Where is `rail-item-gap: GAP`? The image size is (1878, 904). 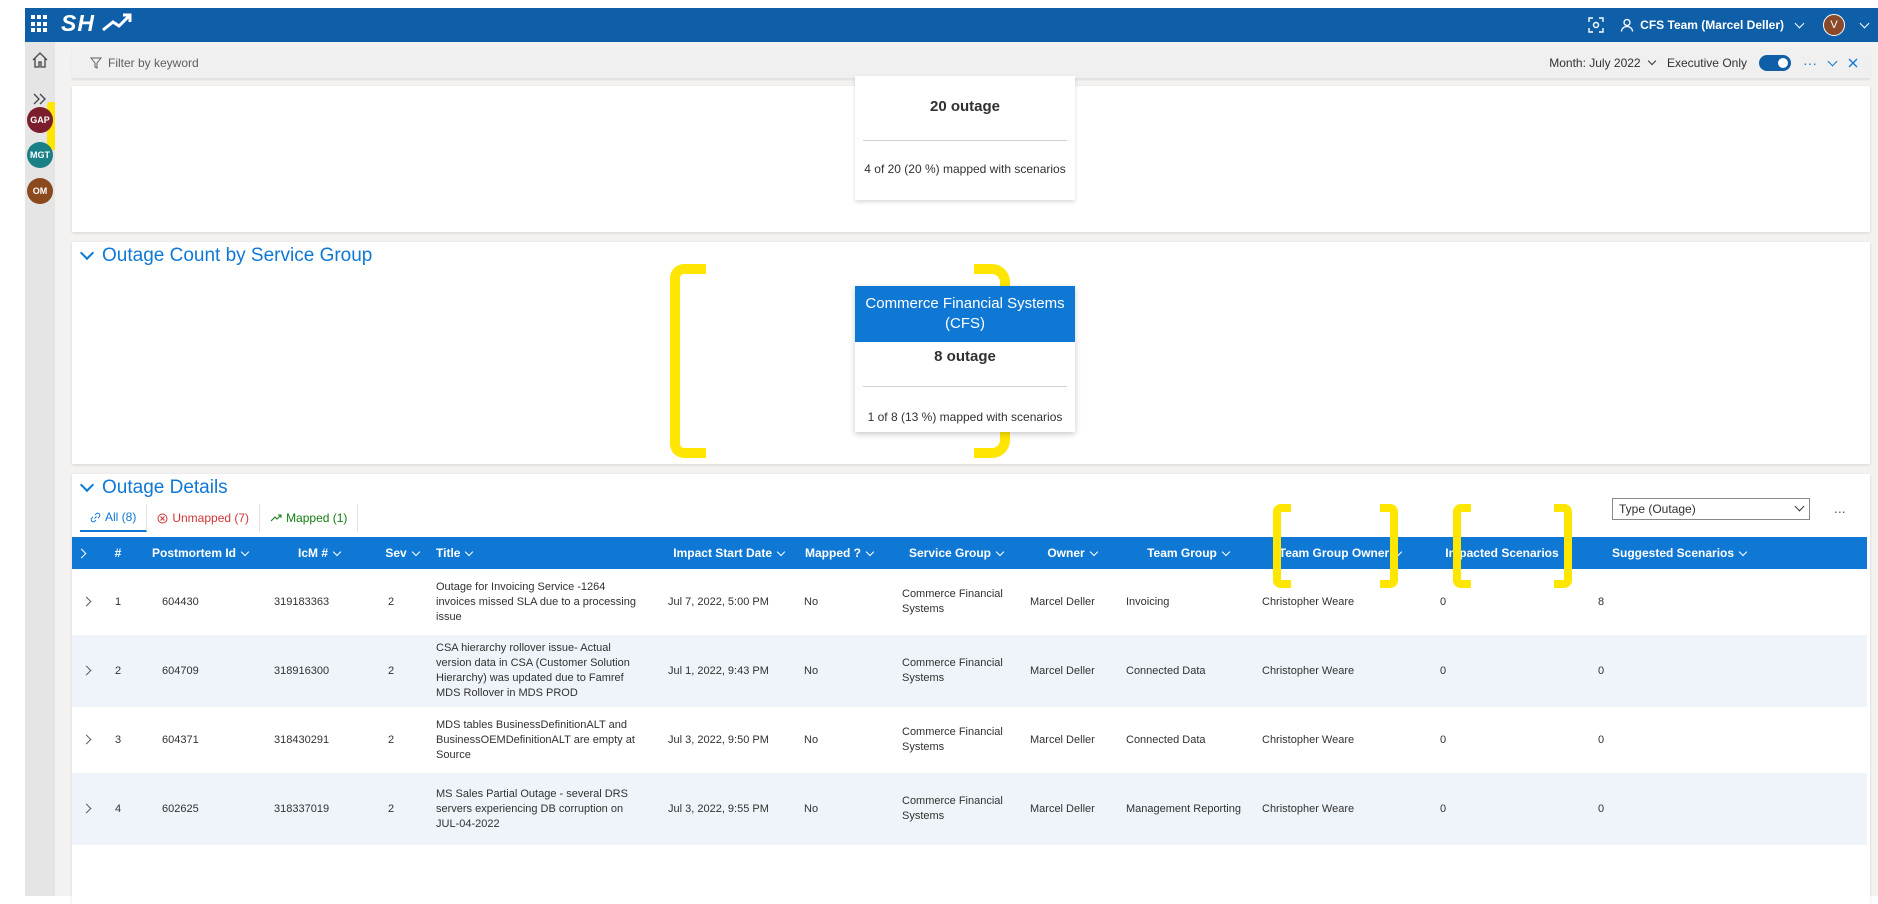
rail-item-gap: GAP is located at coordinates (40, 120).